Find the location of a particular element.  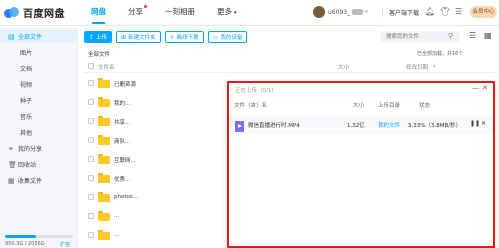

expand-storage-link: 扩容 is located at coordinates (65, 244).